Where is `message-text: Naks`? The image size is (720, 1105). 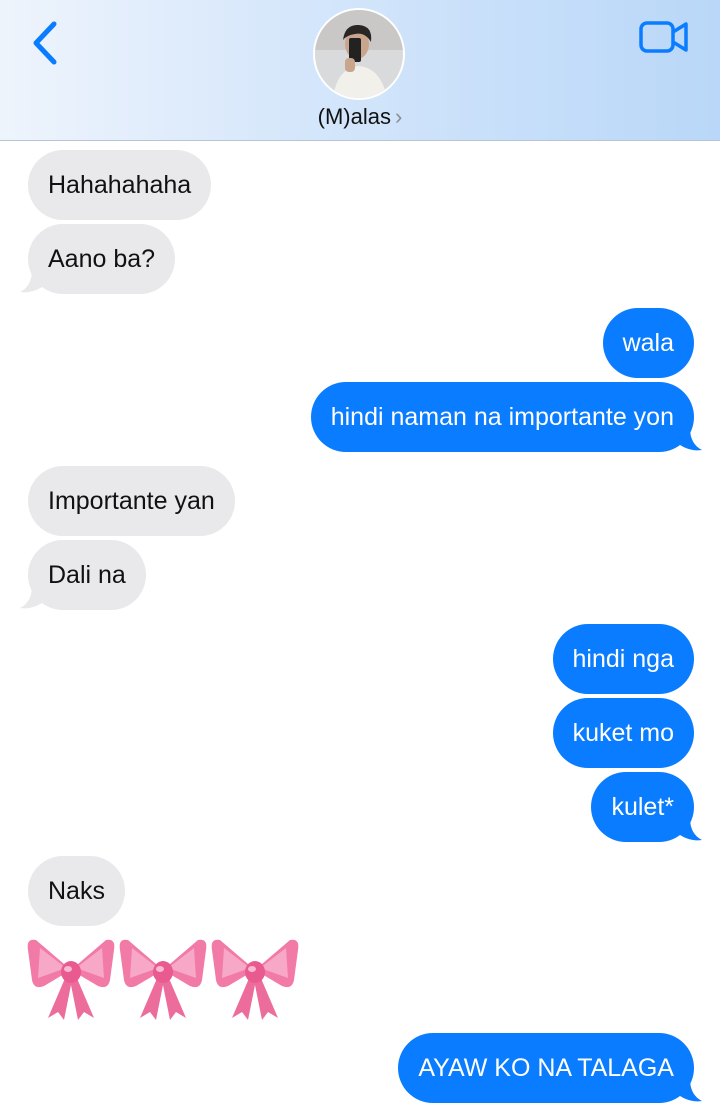 message-text: Naks is located at coordinates (76, 891).